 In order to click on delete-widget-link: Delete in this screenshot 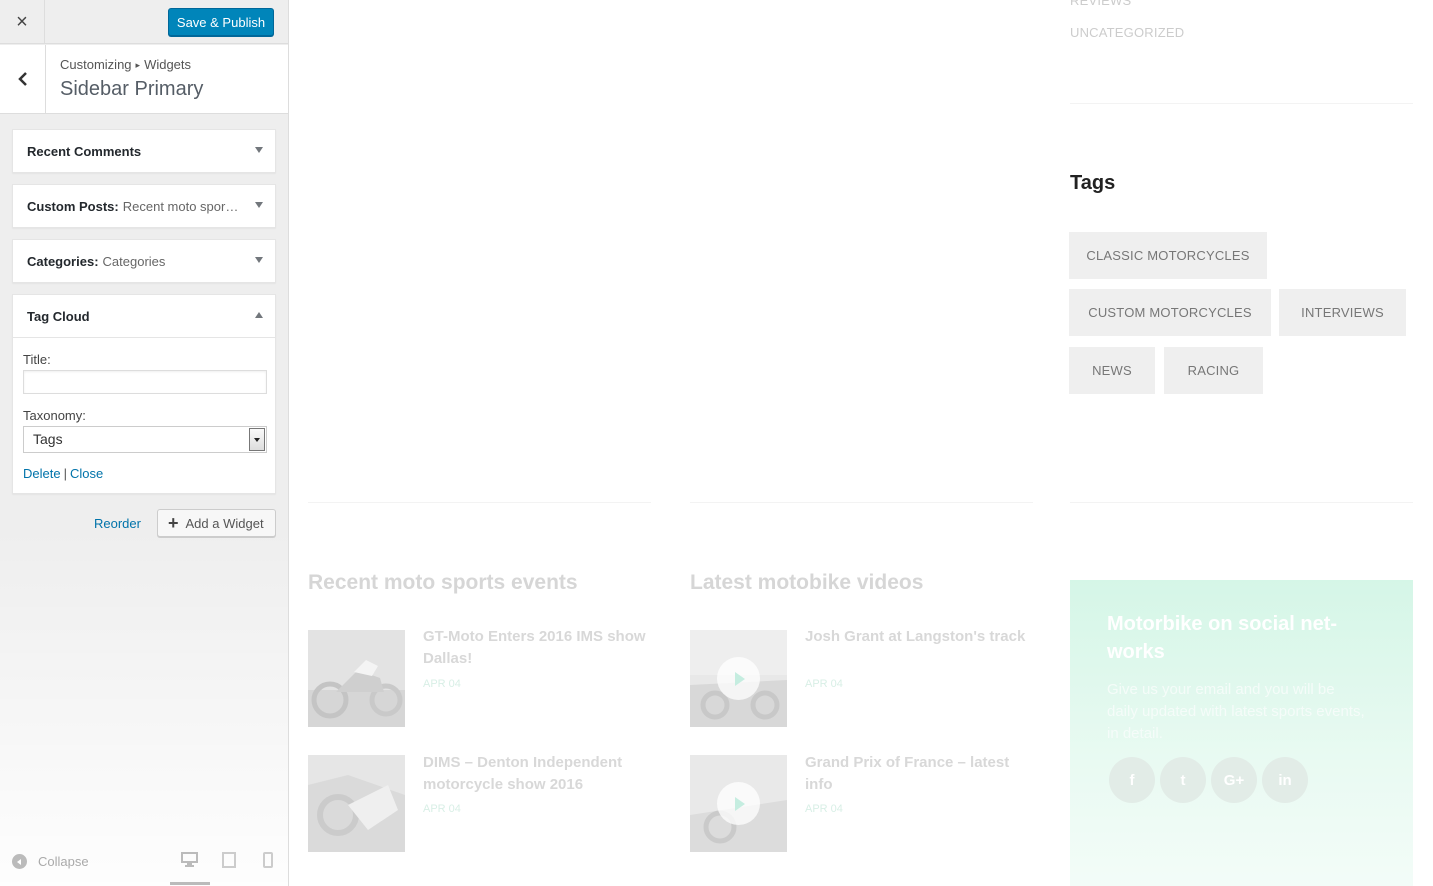, I will do `click(42, 473)`.